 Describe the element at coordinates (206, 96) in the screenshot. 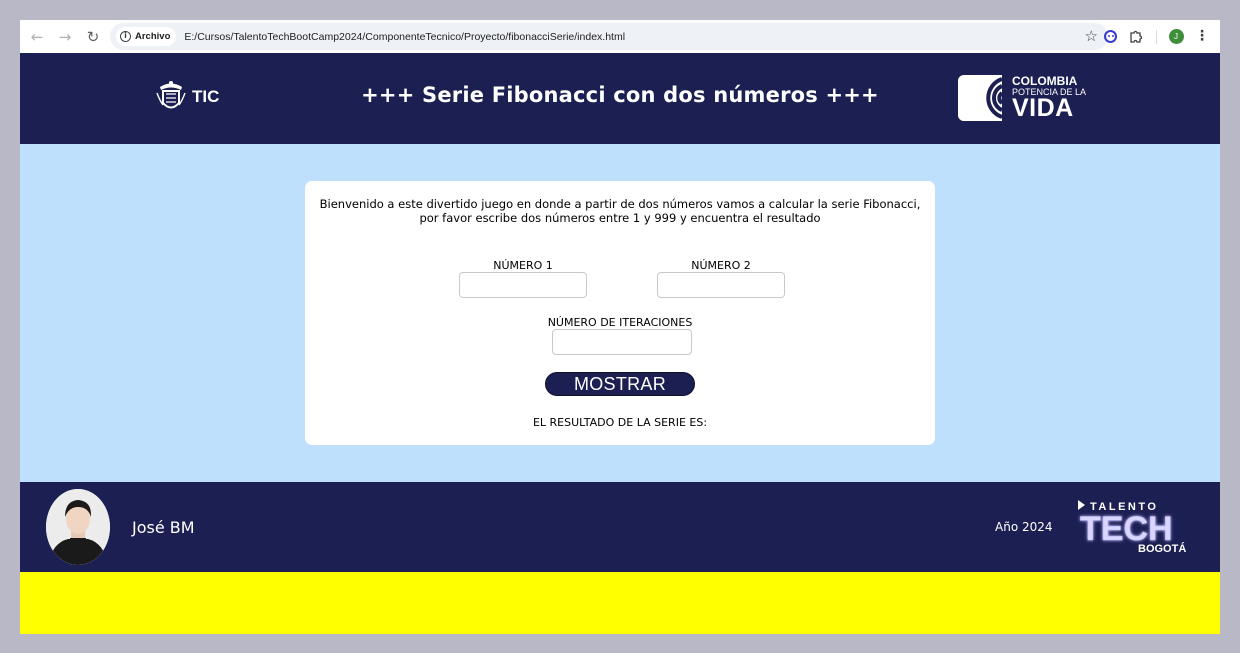

I see `tic-label: TIC` at that location.